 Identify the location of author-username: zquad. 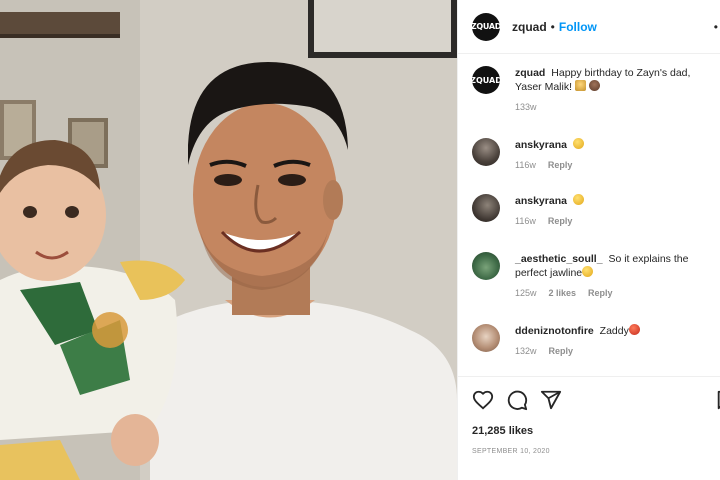
(529, 27).